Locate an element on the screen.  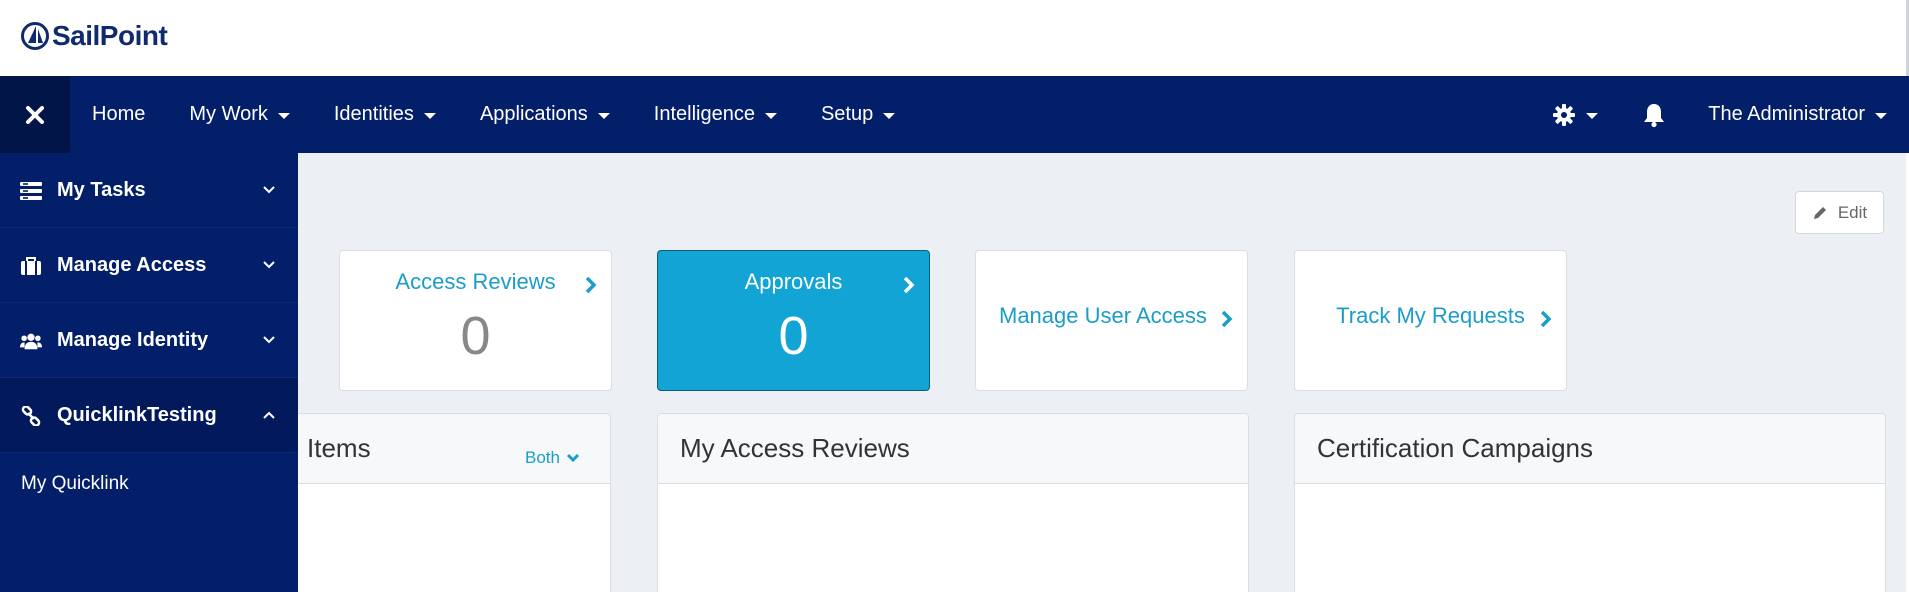
notifications-button is located at coordinates (1654, 115).